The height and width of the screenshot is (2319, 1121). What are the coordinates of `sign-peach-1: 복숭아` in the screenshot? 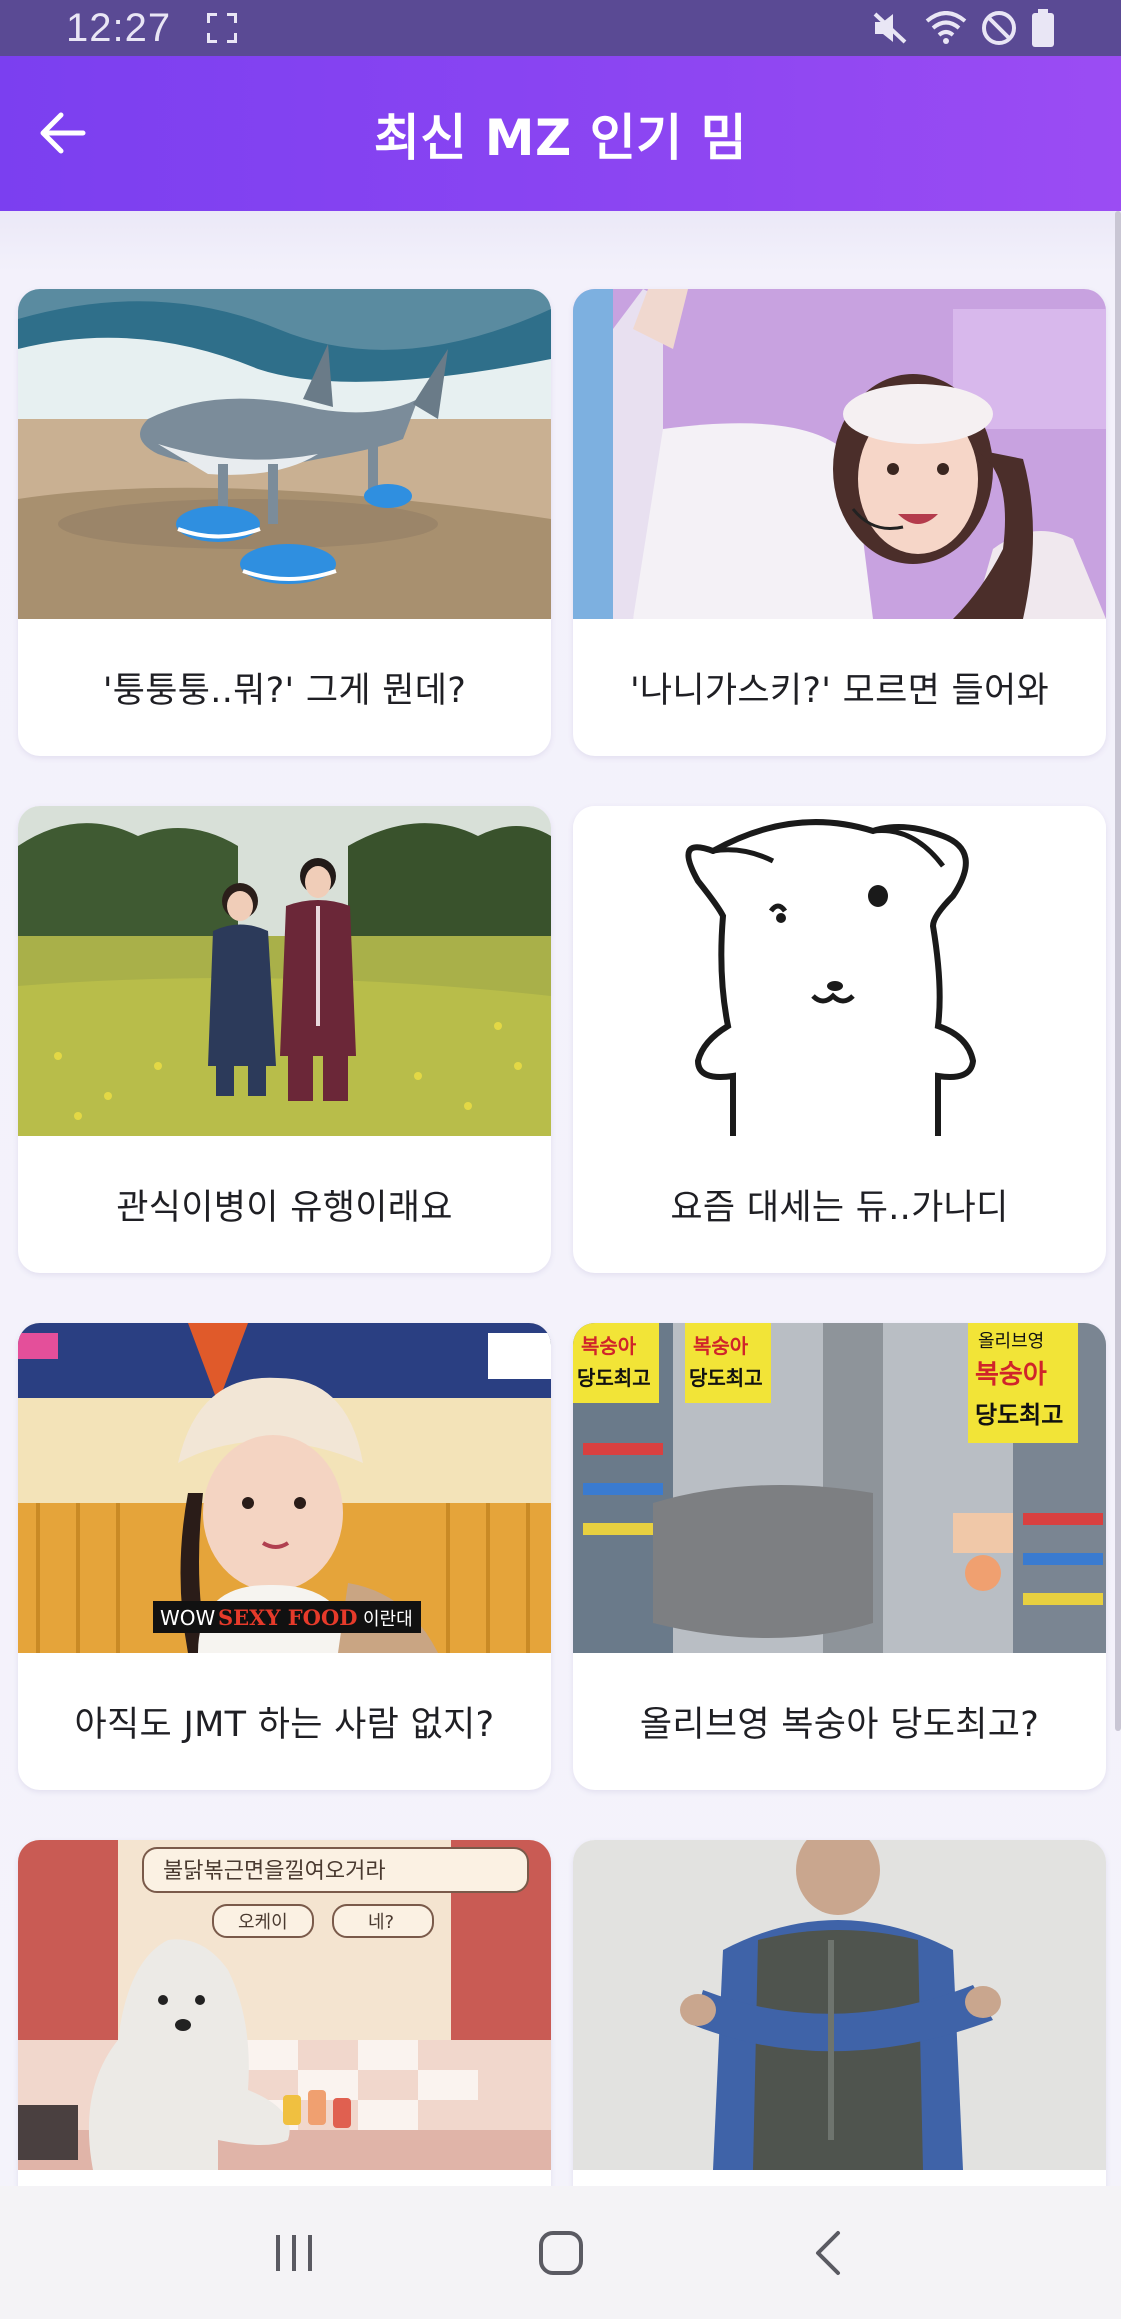 It's located at (609, 1346).